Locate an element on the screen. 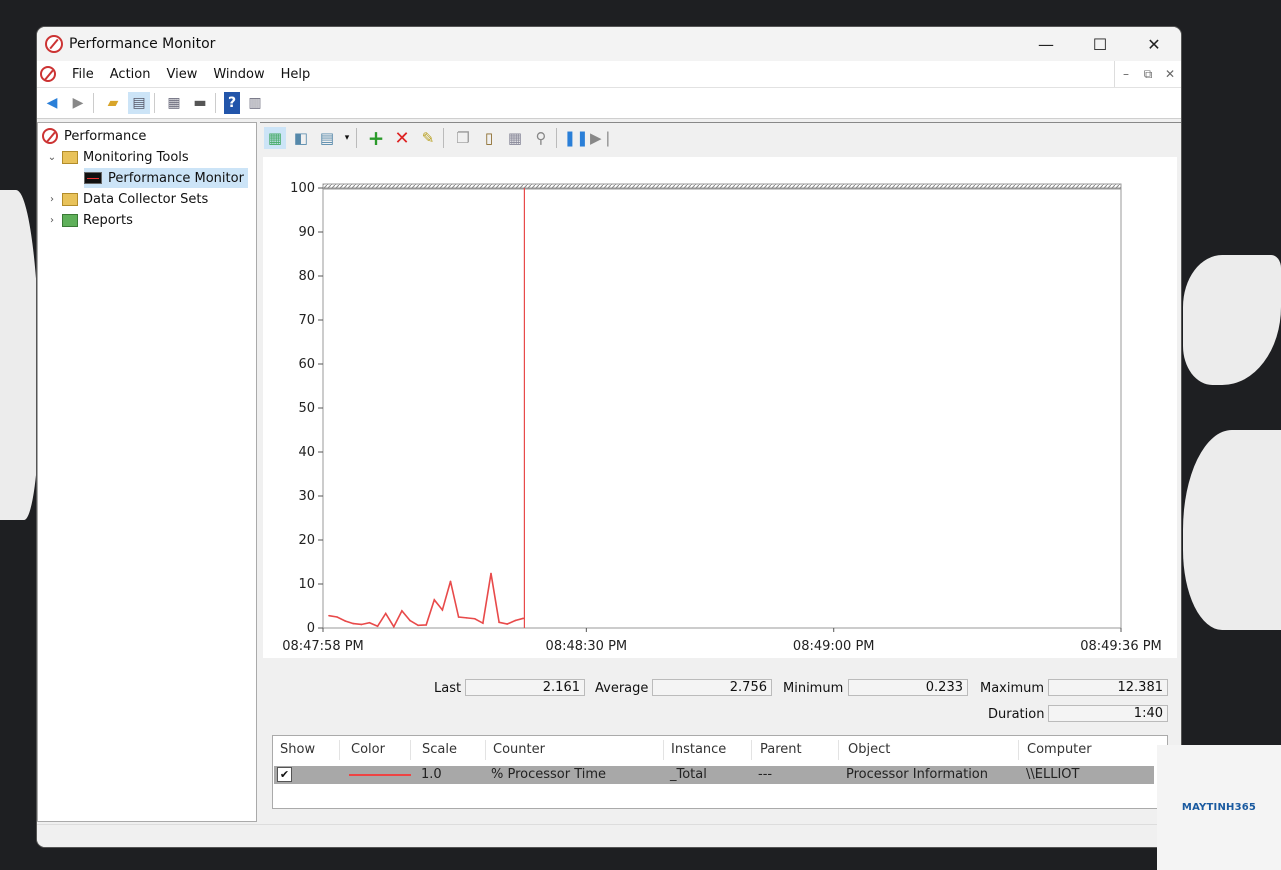 The height and width of the screenshot is (870, 1281). menu-action: Action is located at coordinates (130, 74).